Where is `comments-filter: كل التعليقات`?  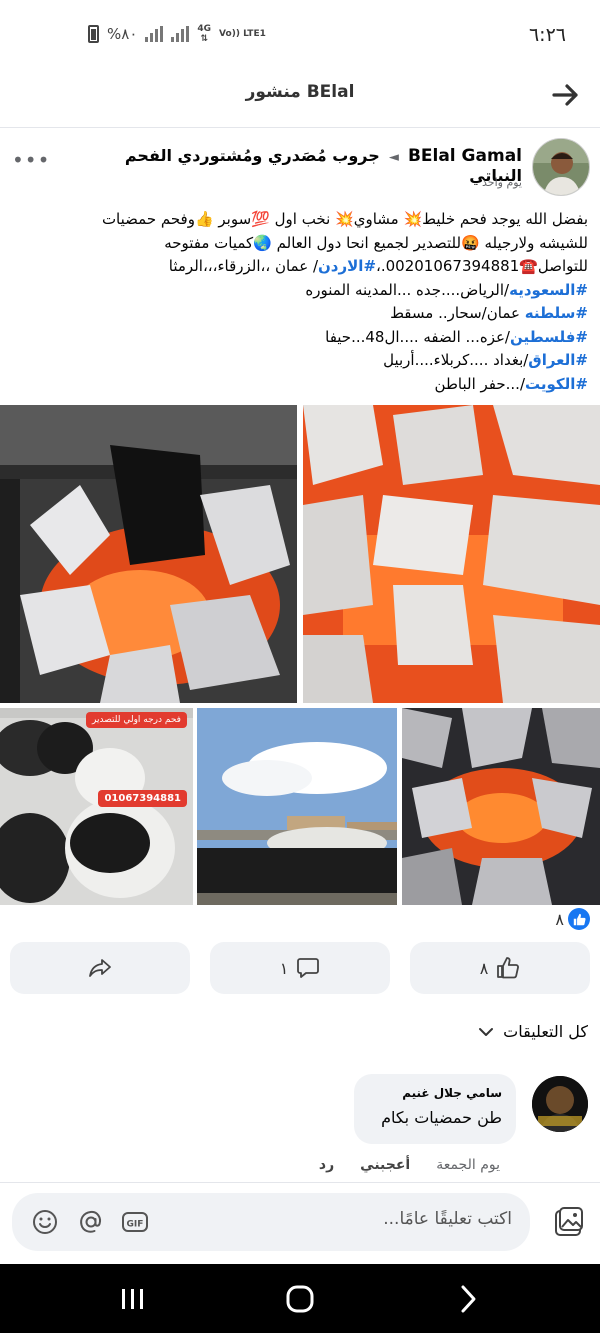
comments-filter: كل التعليقات is located at coordinates (532, 1031).